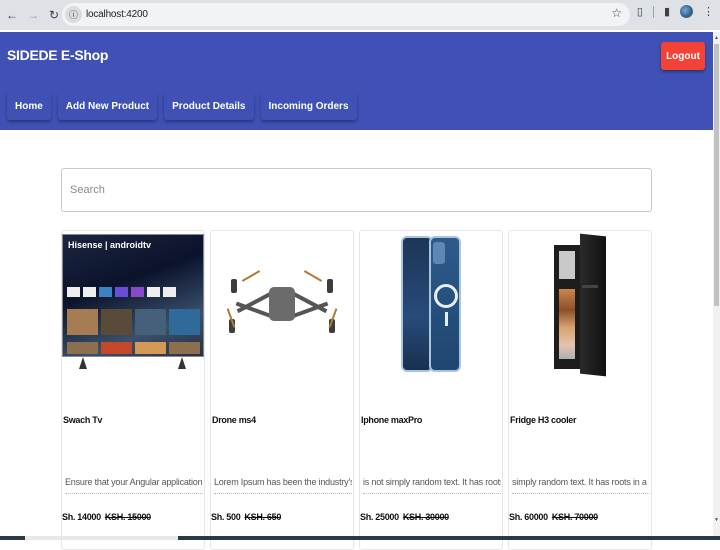 The image size is (720, 550). What do you see at coordinates (134, 482) in the screenshot?
I see `product-description: Ensure that your Angular application is` at bounding box center [134, 482].